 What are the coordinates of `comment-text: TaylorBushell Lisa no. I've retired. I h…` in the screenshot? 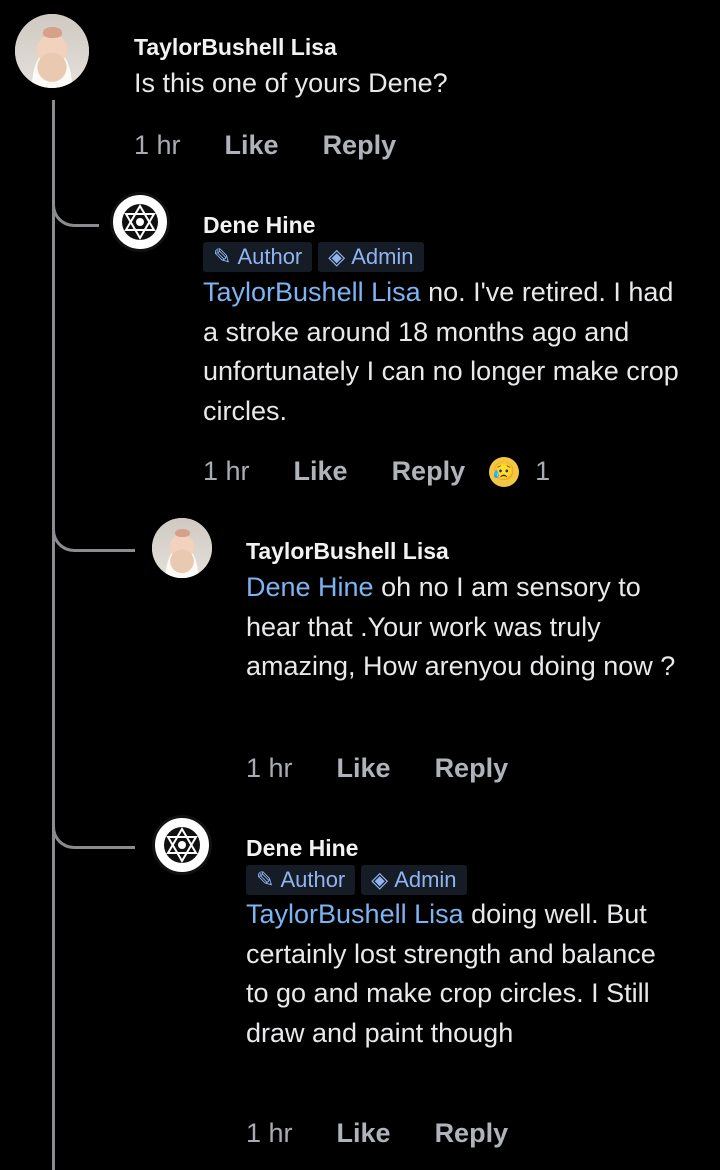 It's located at (448, 352).